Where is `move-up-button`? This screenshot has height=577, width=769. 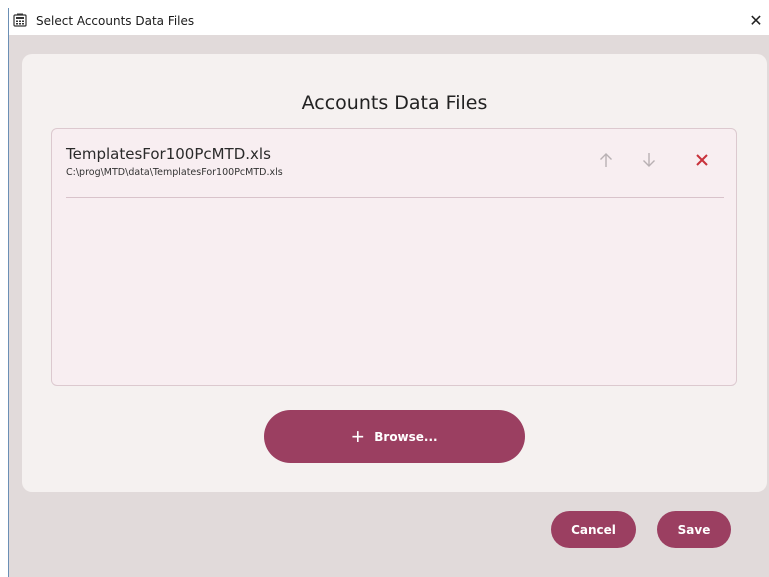
move-up-button is located at coordinates (606, 160).